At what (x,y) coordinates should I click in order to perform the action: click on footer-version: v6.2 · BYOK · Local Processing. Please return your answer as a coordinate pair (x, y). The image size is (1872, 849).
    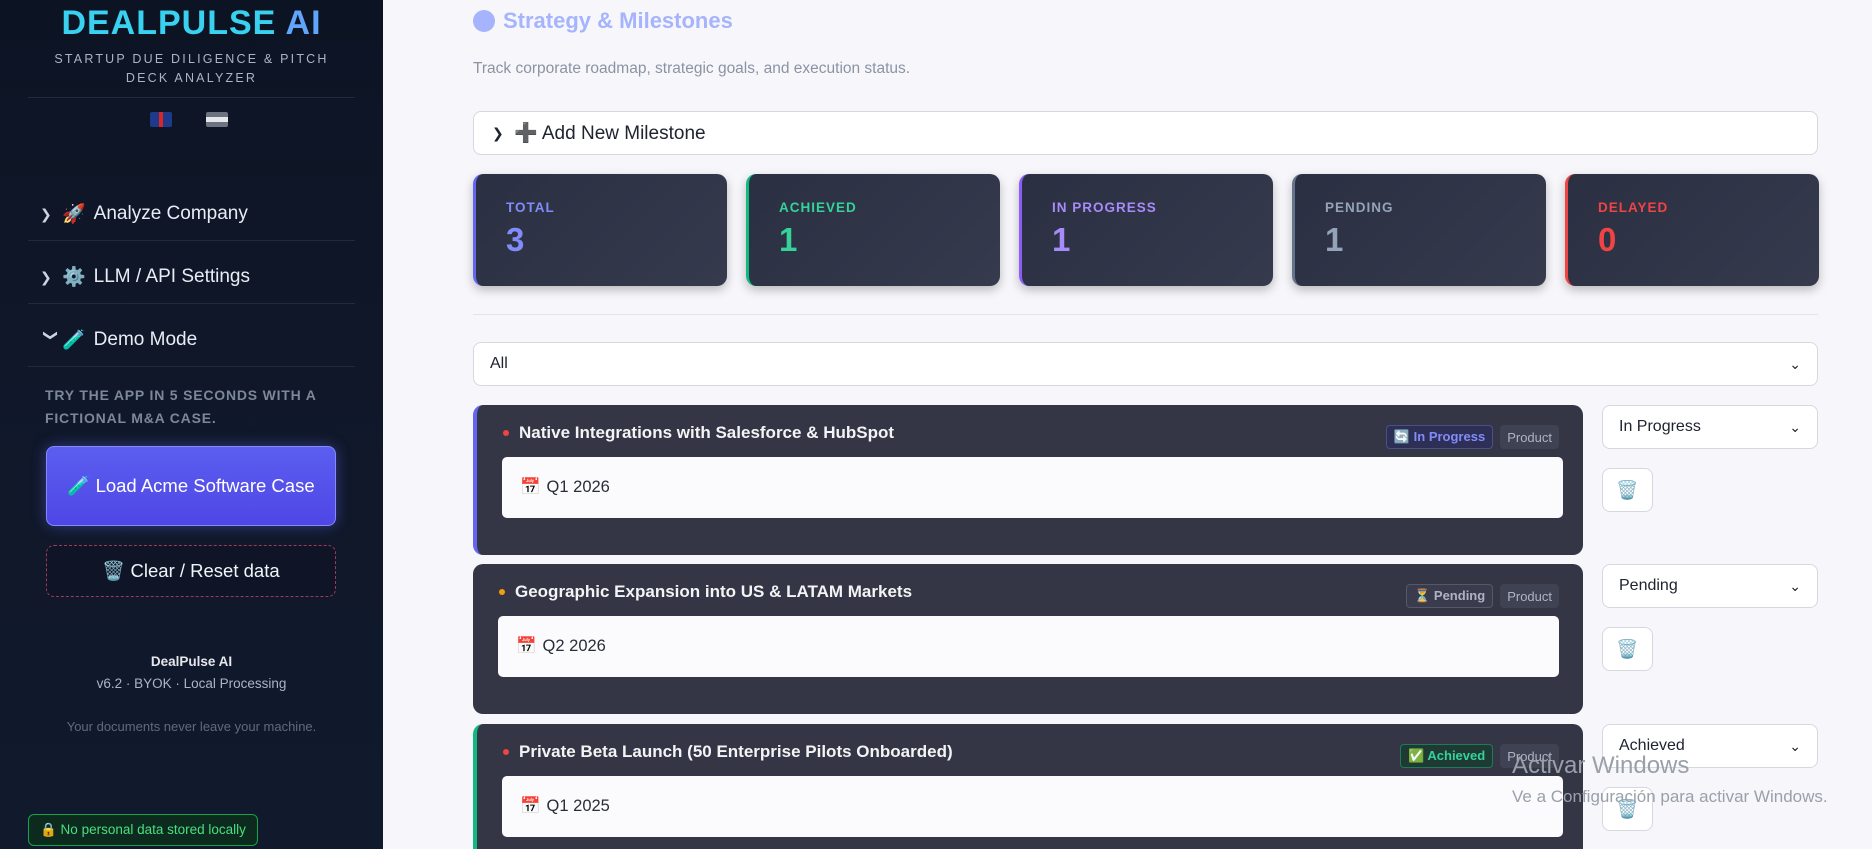
    Looking at the image, I should click on (191, 683).